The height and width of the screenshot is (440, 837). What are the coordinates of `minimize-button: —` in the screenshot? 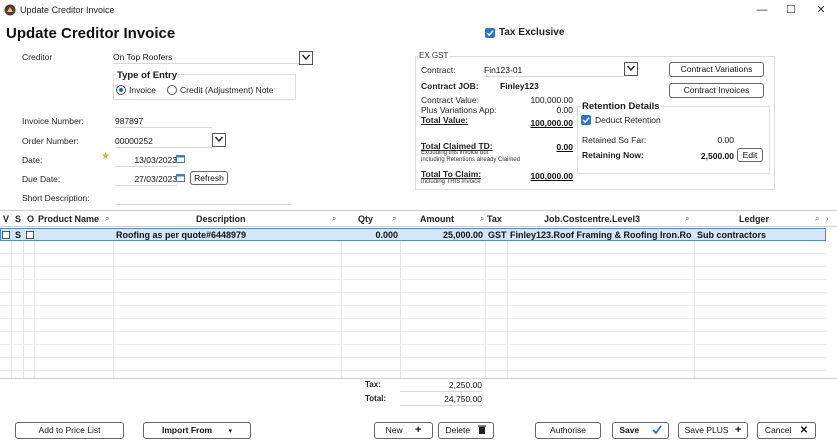 It's located at (762, 10).